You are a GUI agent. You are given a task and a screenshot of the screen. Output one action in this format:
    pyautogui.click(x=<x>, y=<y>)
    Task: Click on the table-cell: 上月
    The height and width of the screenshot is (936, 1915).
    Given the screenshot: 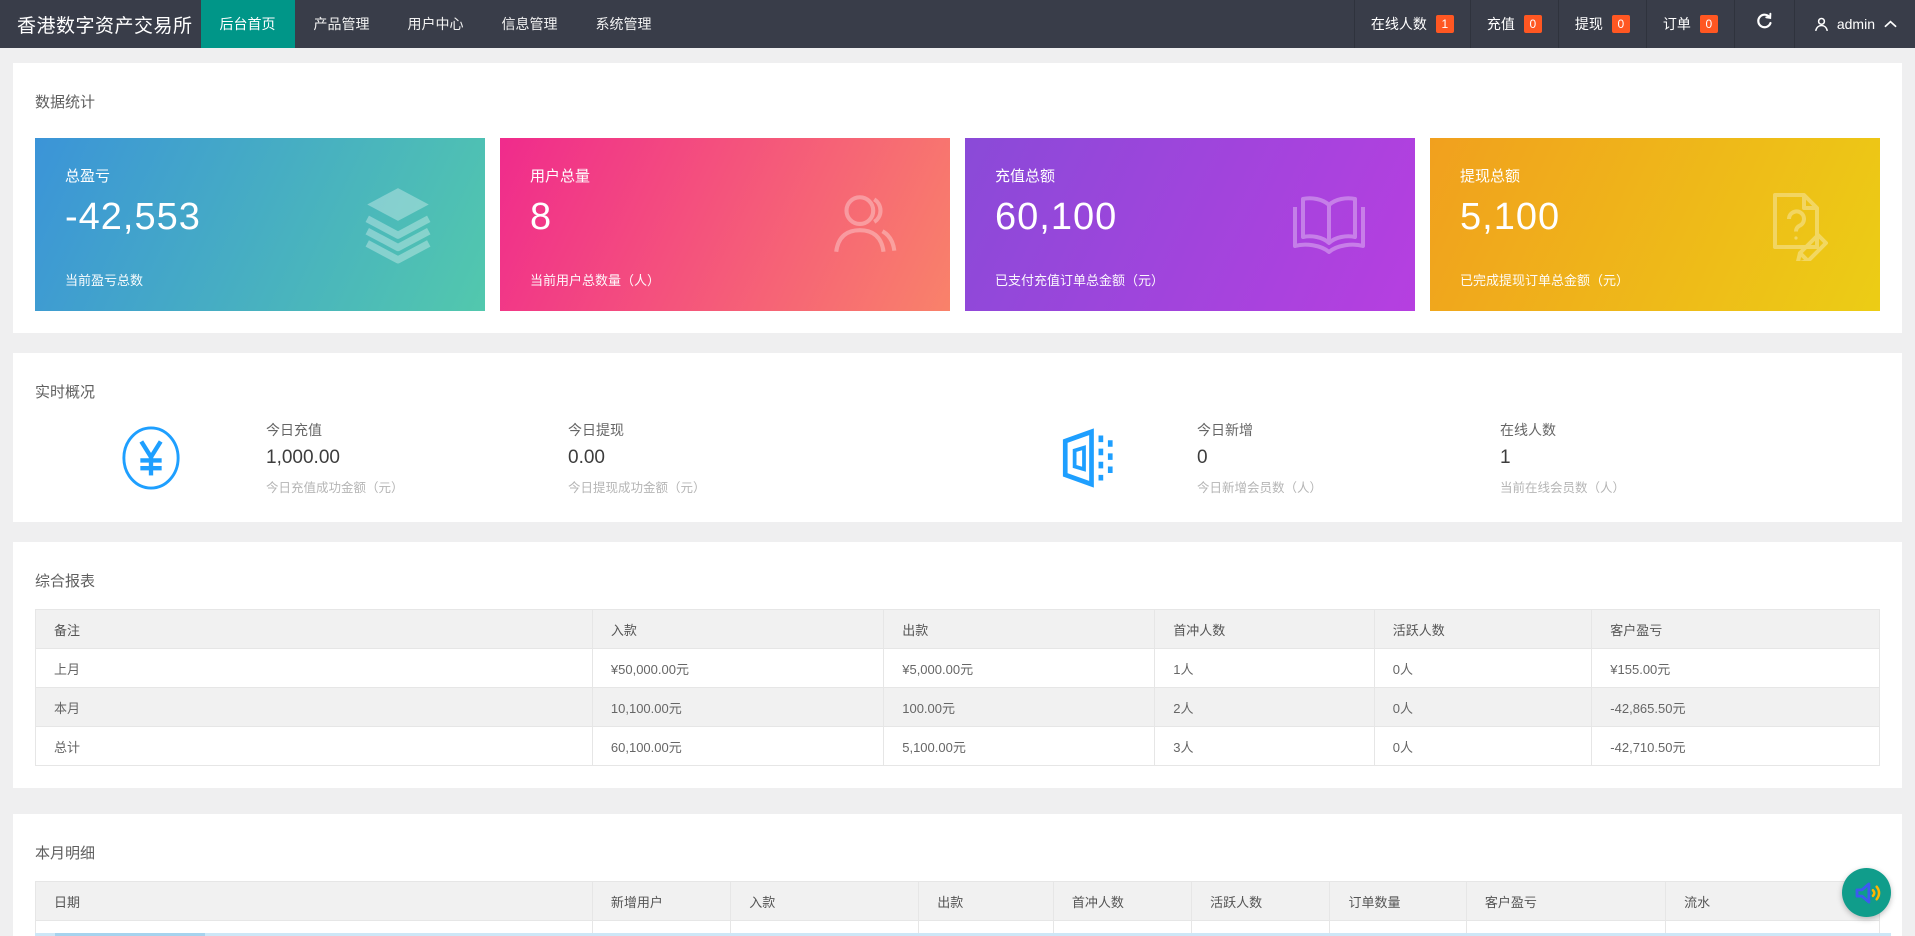 What is the action you would take?
    pyautogui.click(x=314, y=668)
    